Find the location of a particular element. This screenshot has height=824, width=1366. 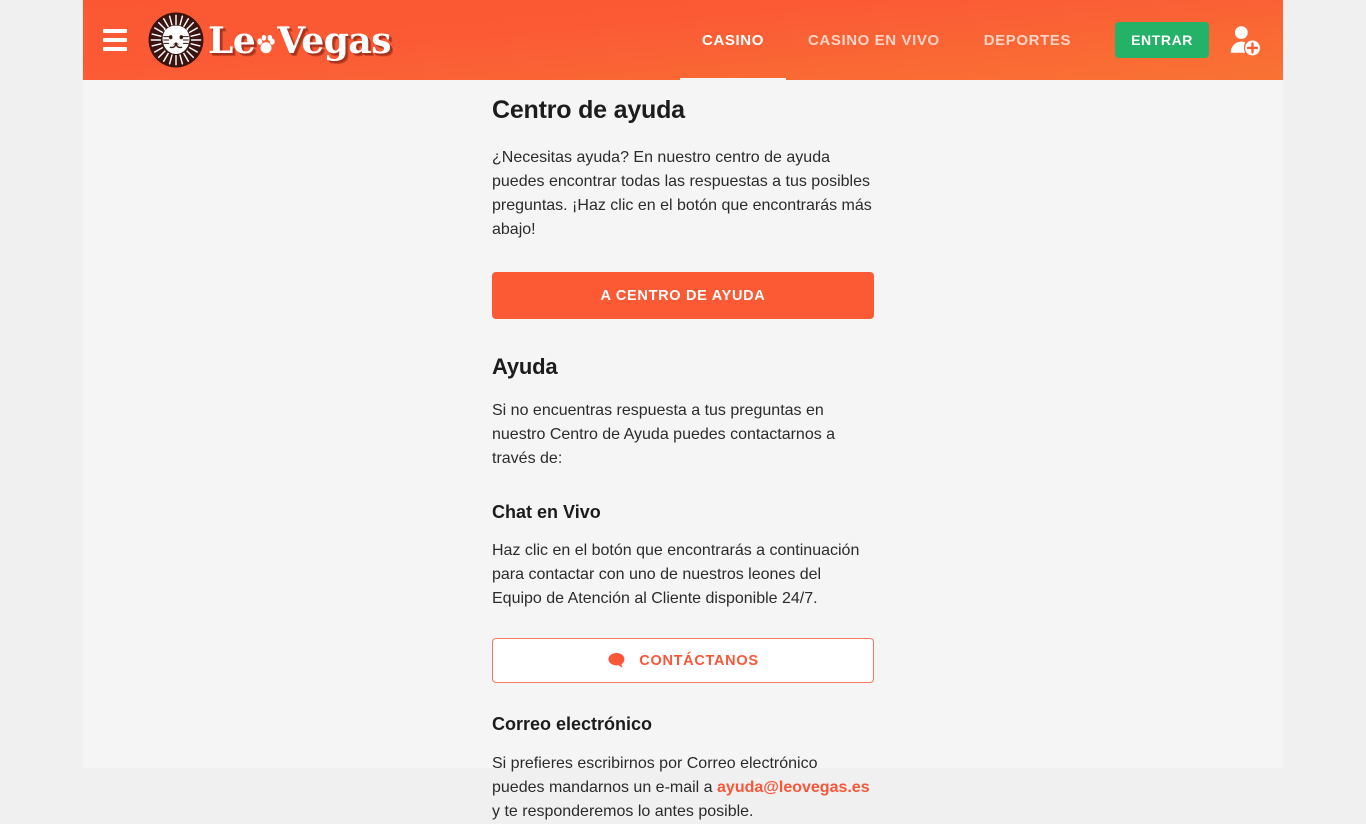

chat-bubble-icon is located at coordinates (616, 660).